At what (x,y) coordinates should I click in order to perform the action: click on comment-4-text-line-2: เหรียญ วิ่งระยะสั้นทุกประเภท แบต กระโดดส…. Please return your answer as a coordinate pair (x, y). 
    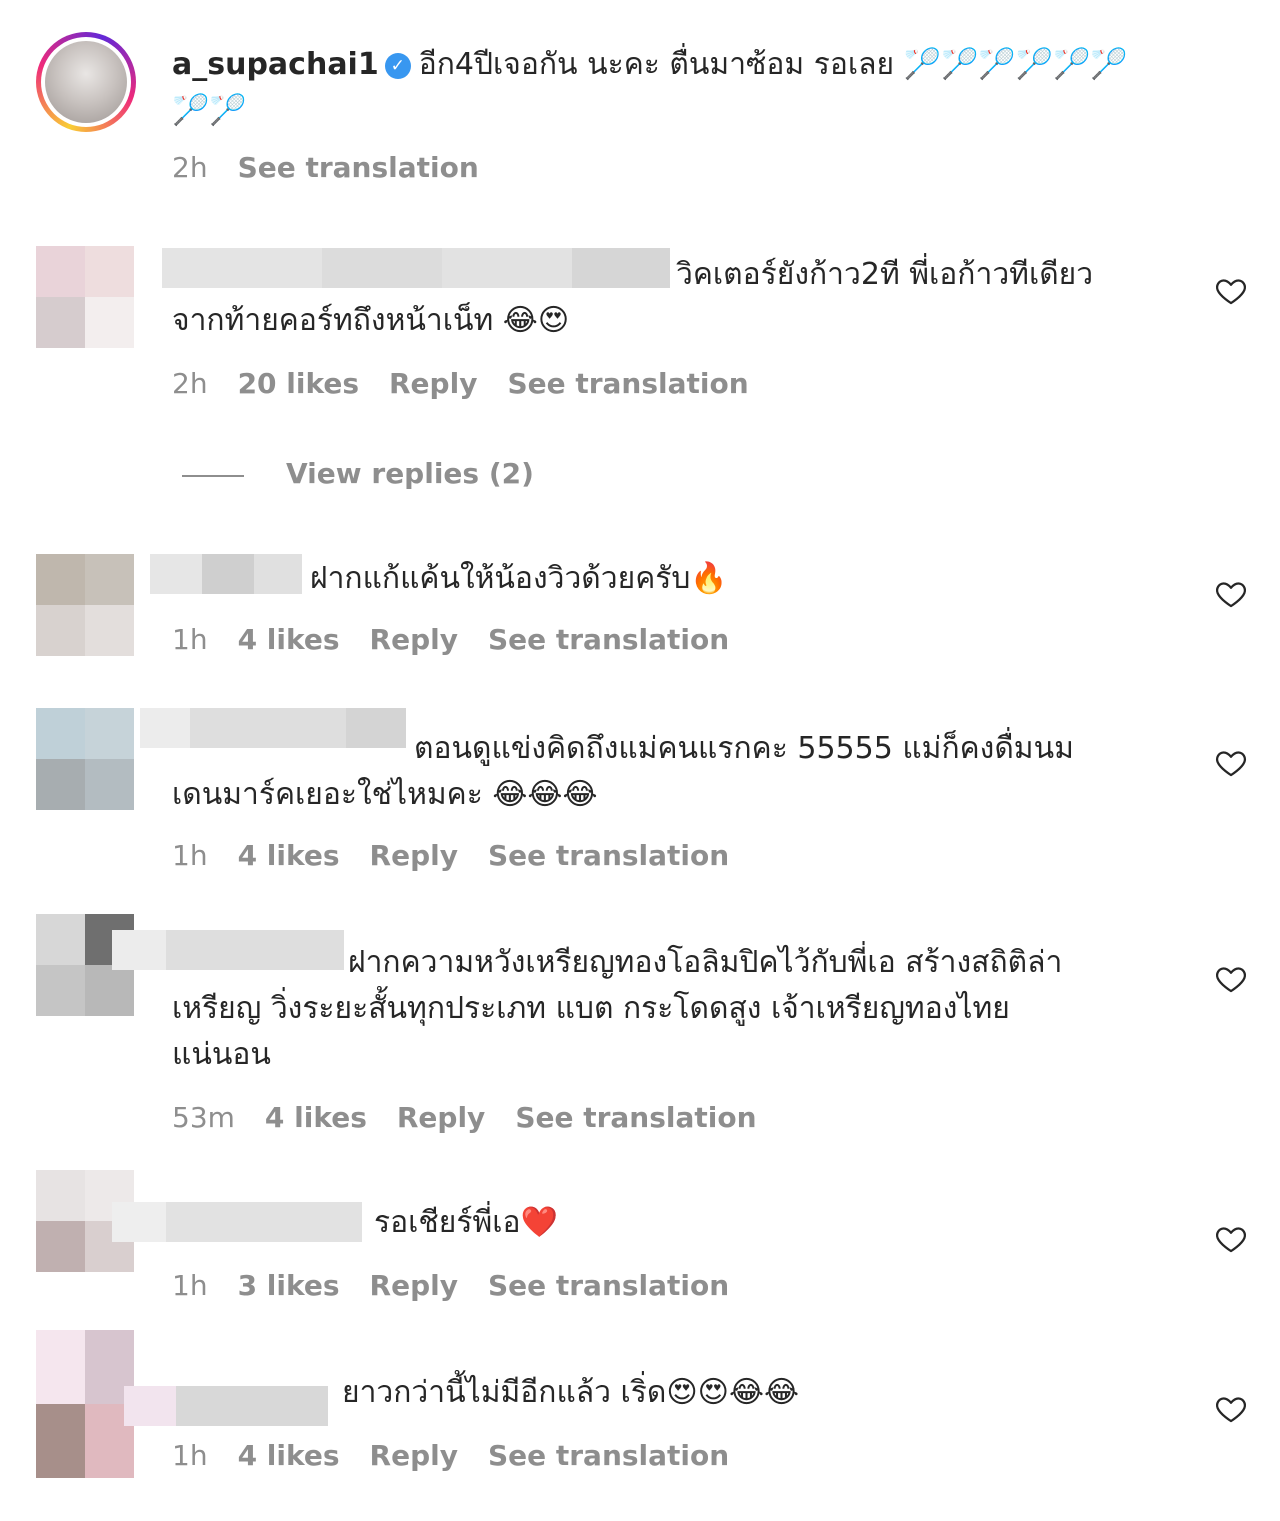
    Looking at the image, I should click on (591, 1008).